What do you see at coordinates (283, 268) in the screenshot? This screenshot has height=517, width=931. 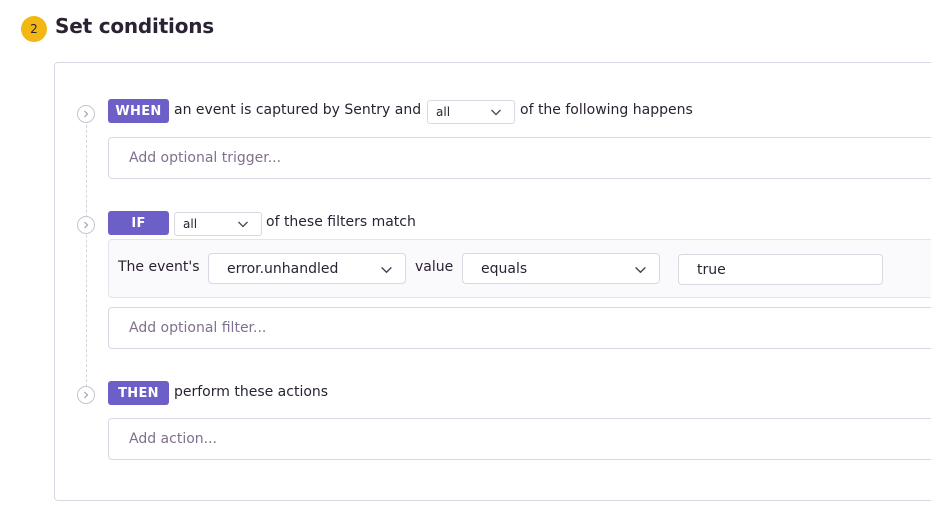 I see `filter-attribute-value: error.unhandled` at bounding box center [283, 268].